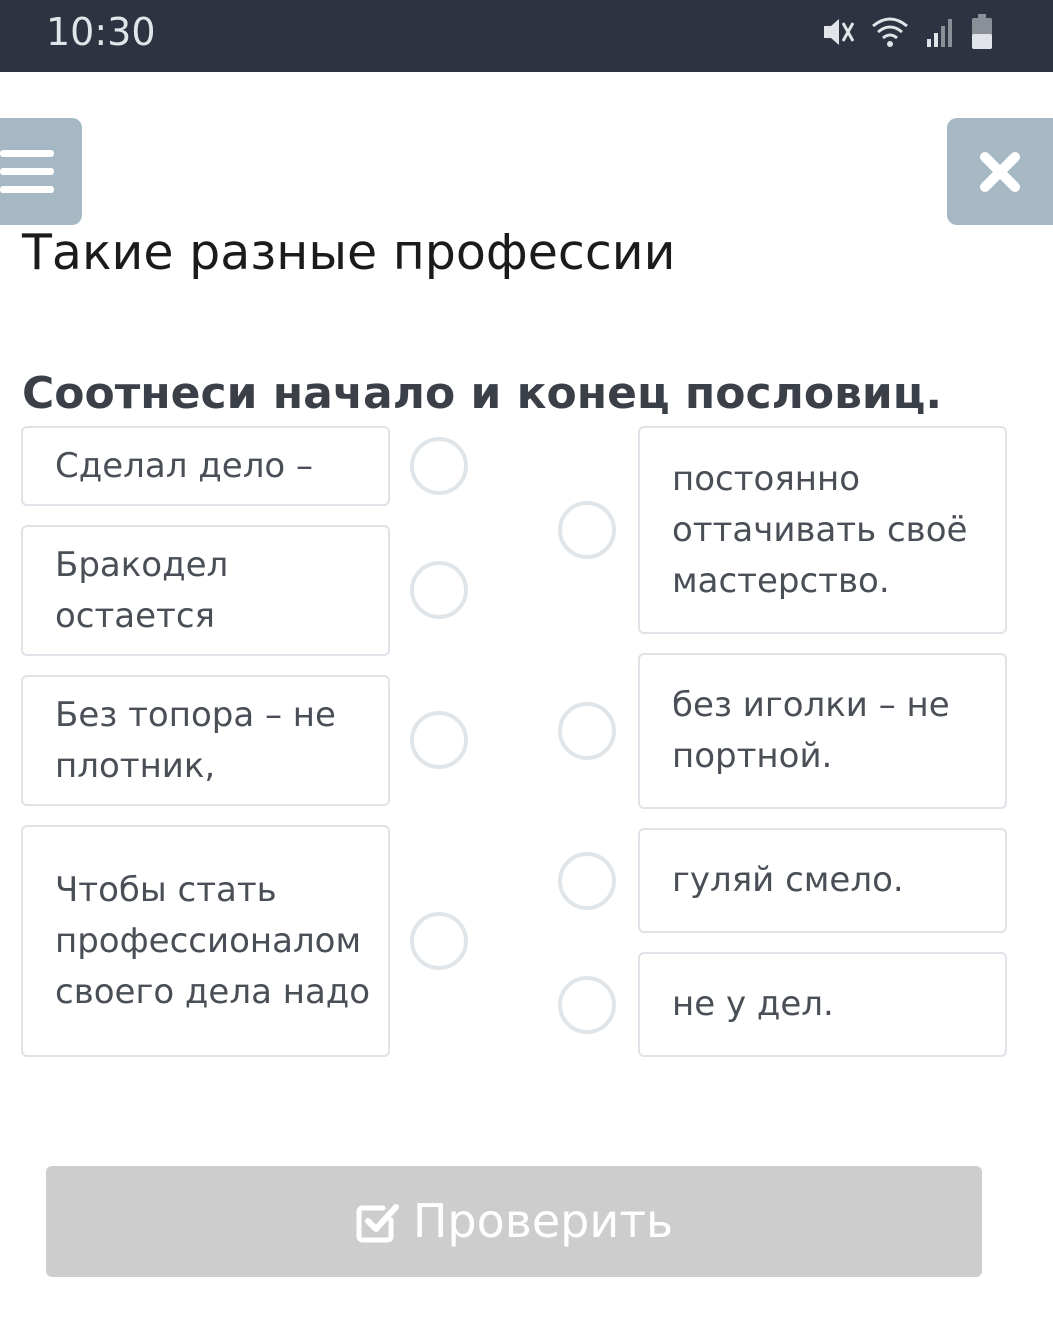 The height and width of the screenshot is (1334, 1053). I want to click on right-item-1-radio, so click(587, 530).